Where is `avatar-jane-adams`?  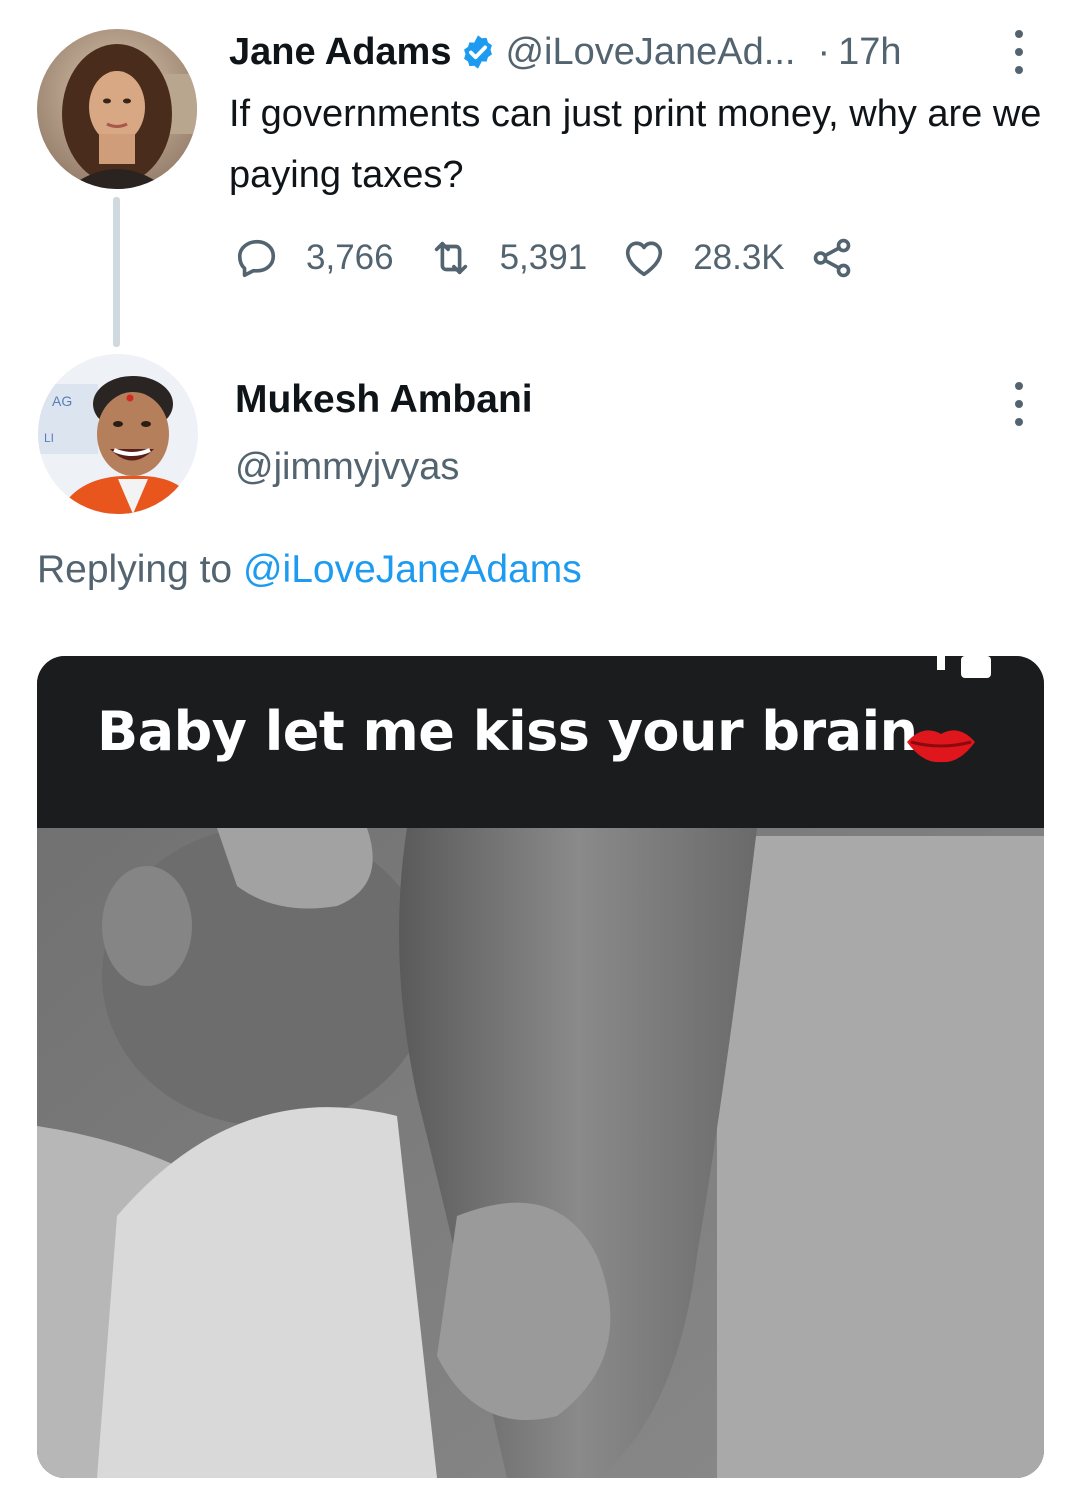 avatar-jane-adams is located at coordinates (117, 109).